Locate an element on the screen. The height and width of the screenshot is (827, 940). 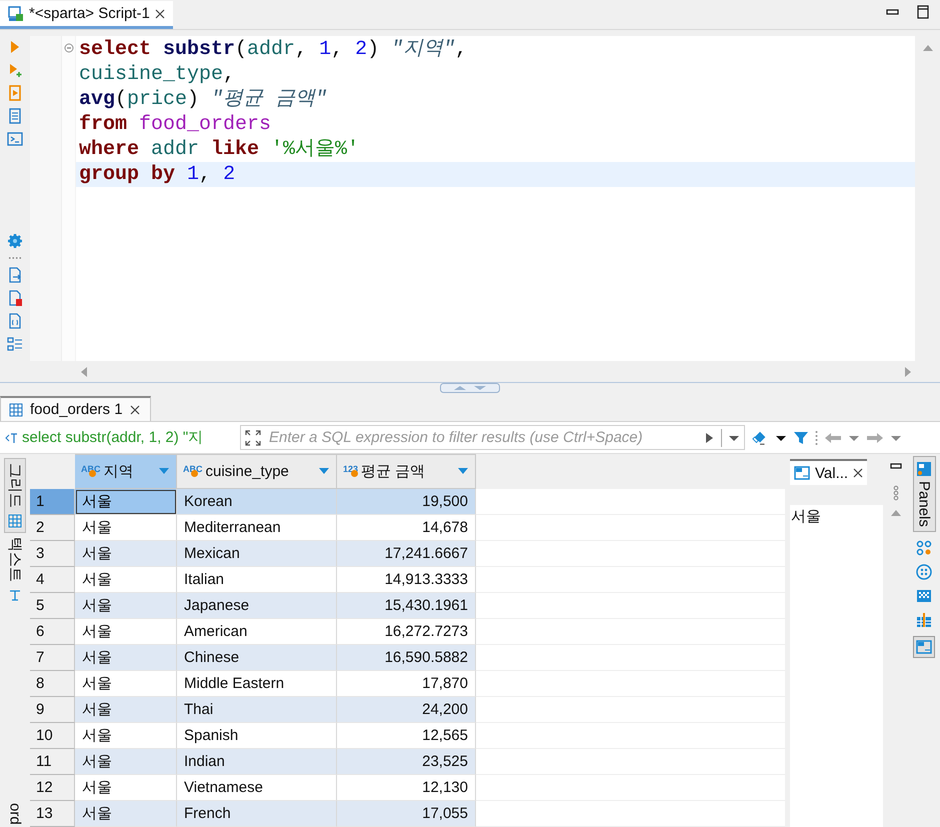
mappings-icon is located at coordinates (924, 548).